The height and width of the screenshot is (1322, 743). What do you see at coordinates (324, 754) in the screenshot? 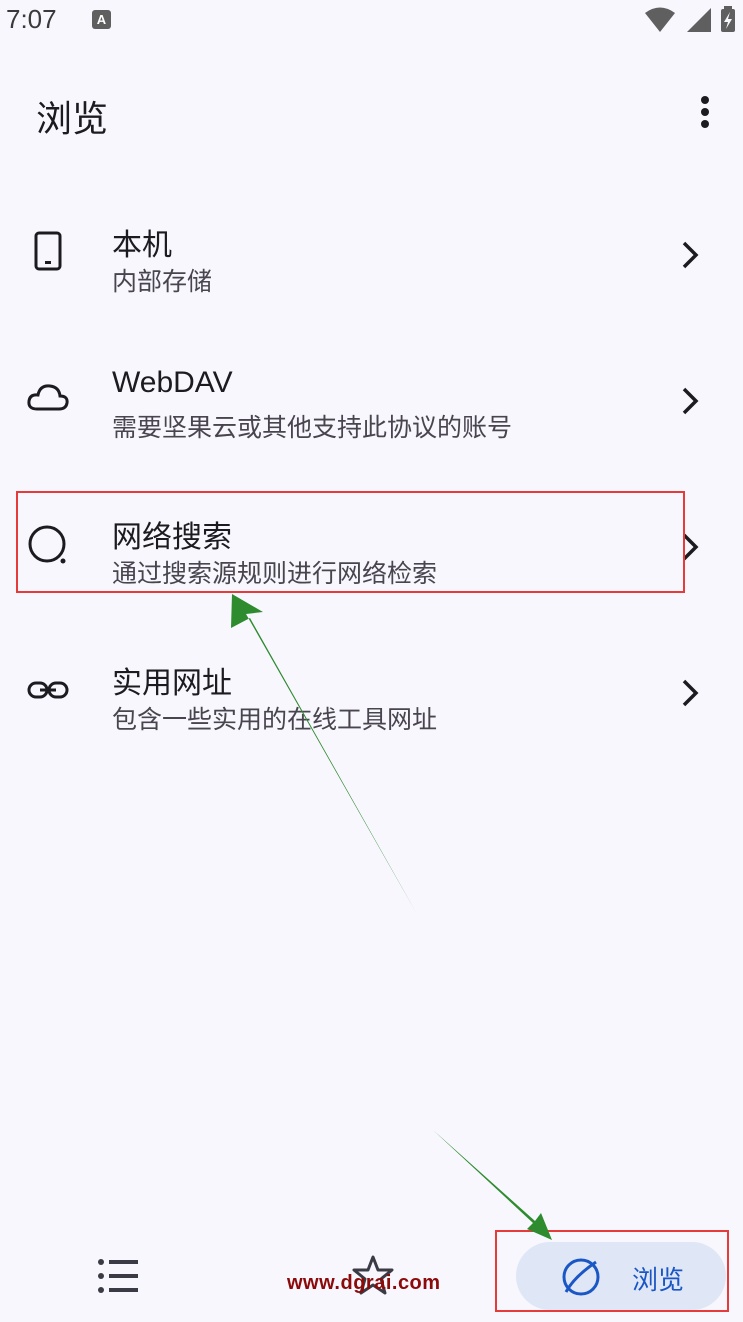
I see `arrow-to-web-search` at bounding box center [324, 754].